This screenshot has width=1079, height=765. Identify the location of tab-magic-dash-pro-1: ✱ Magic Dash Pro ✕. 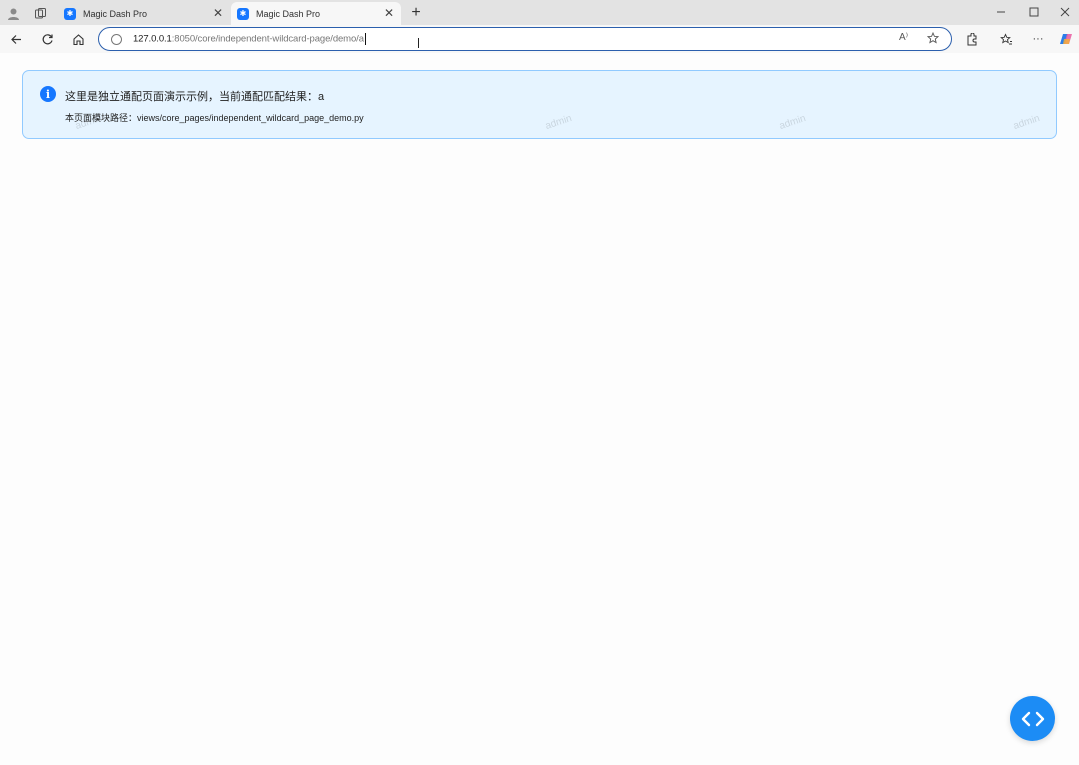
(144, 13).